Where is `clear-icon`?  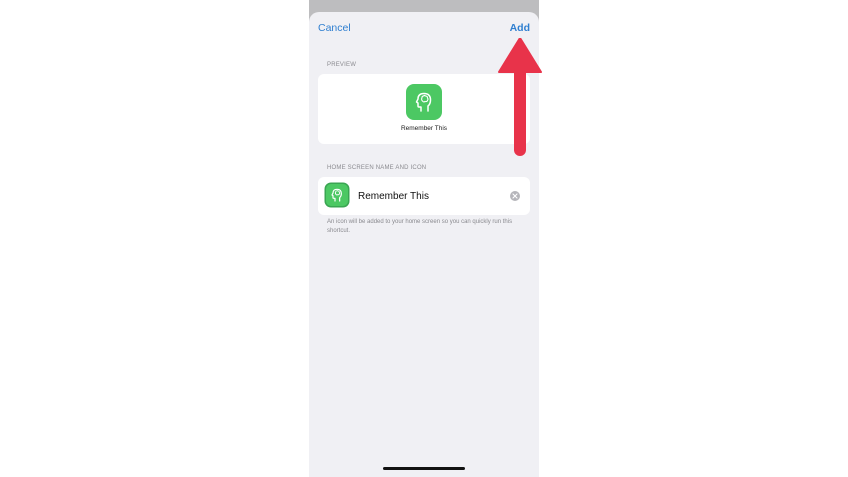 clear-icon is located at coordinates (515, 196).